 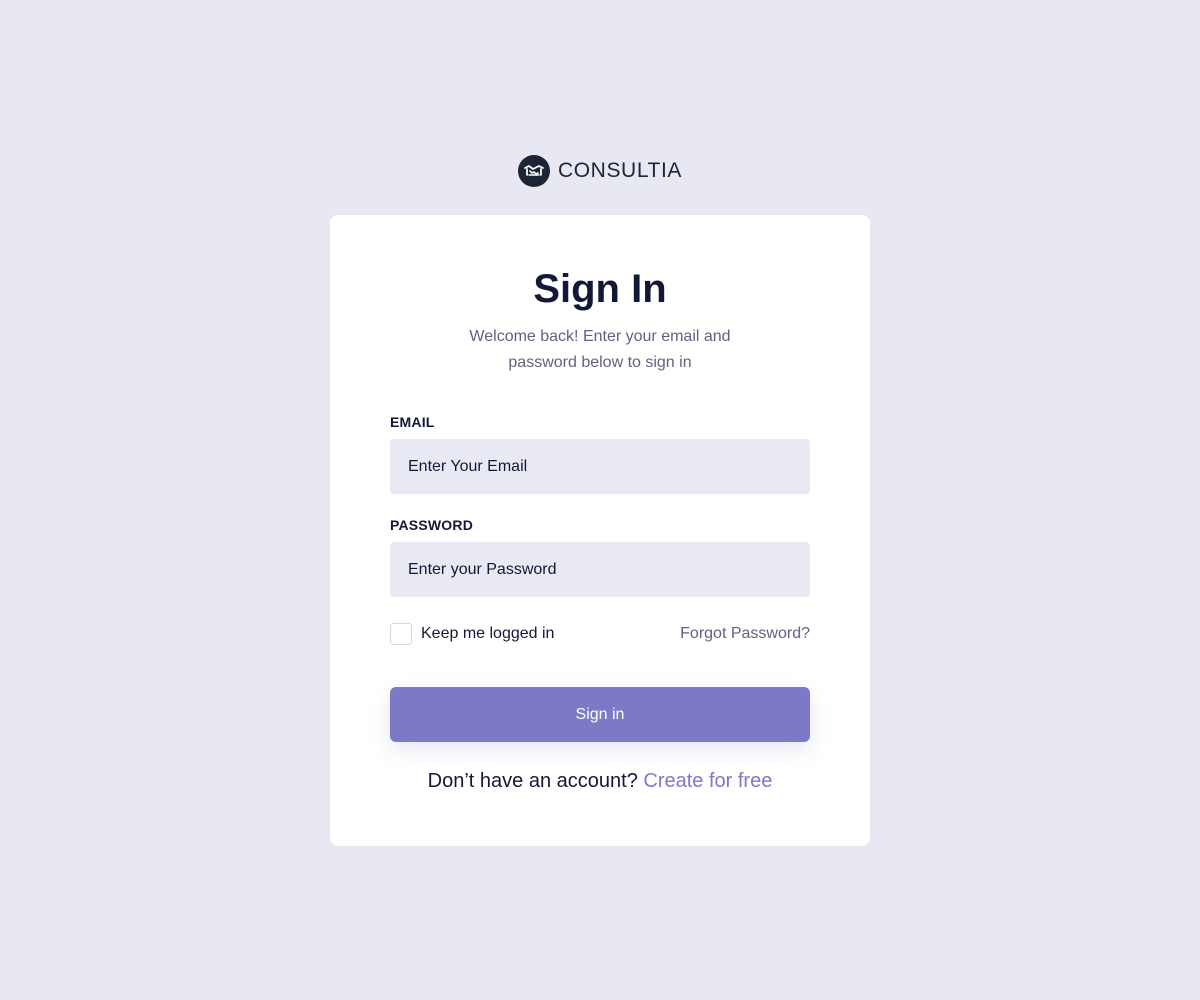 What do you see at coordinates (401, 634) in the screenshot?
I see `remember-me-checkbox` at bounding box center [401, 634].